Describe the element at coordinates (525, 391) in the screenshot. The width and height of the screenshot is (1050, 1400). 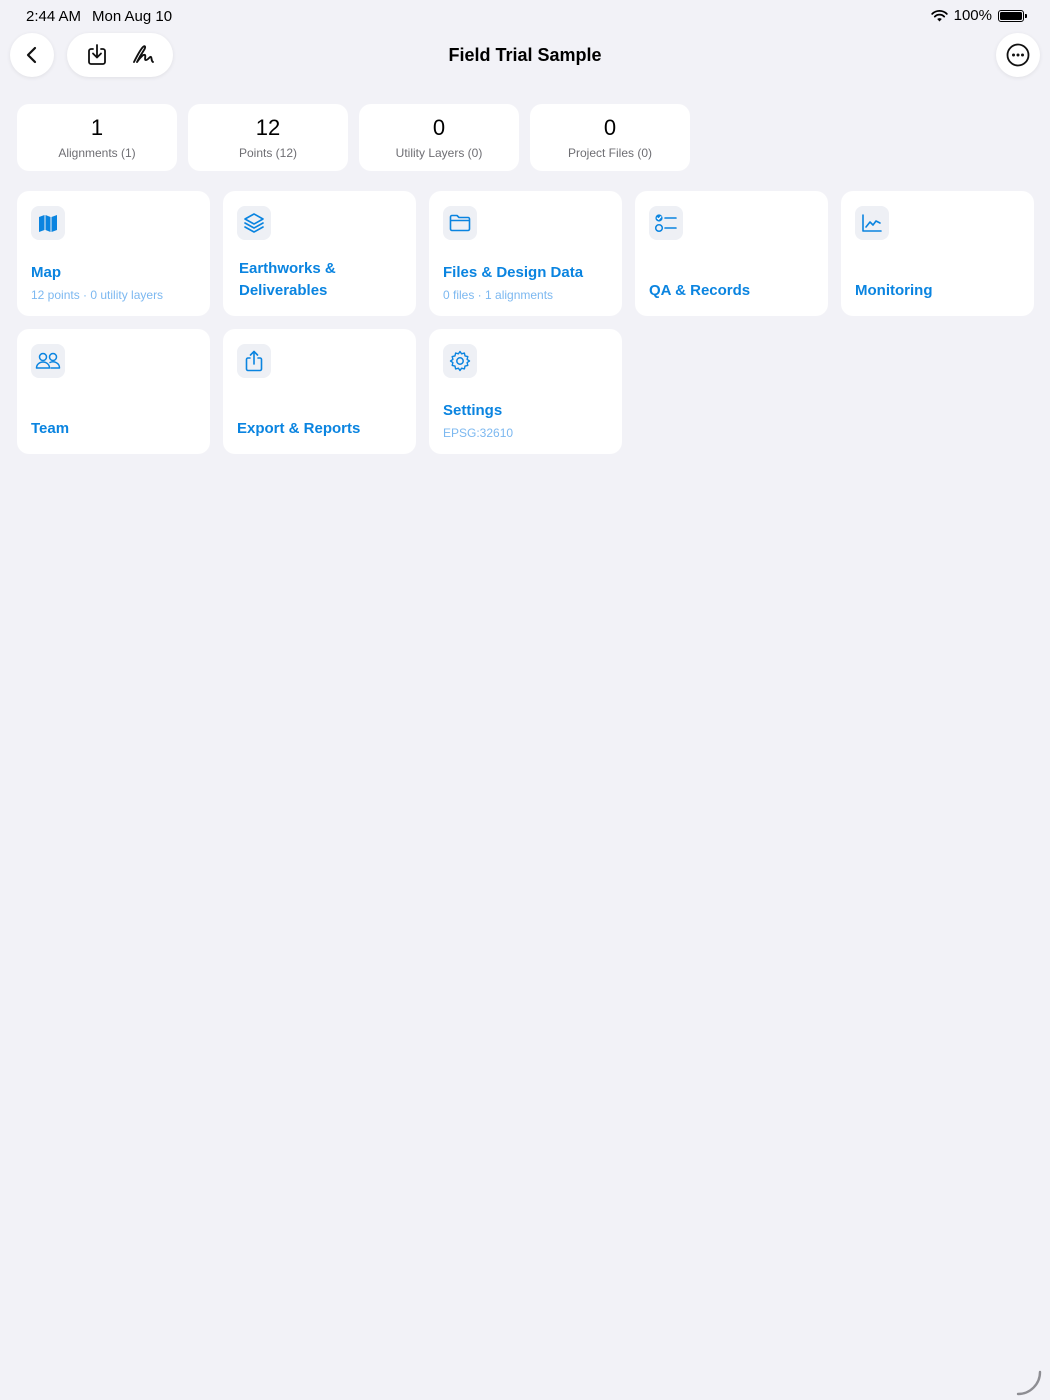
I see `tile-settings: Settings EPSG:32610` at that location.